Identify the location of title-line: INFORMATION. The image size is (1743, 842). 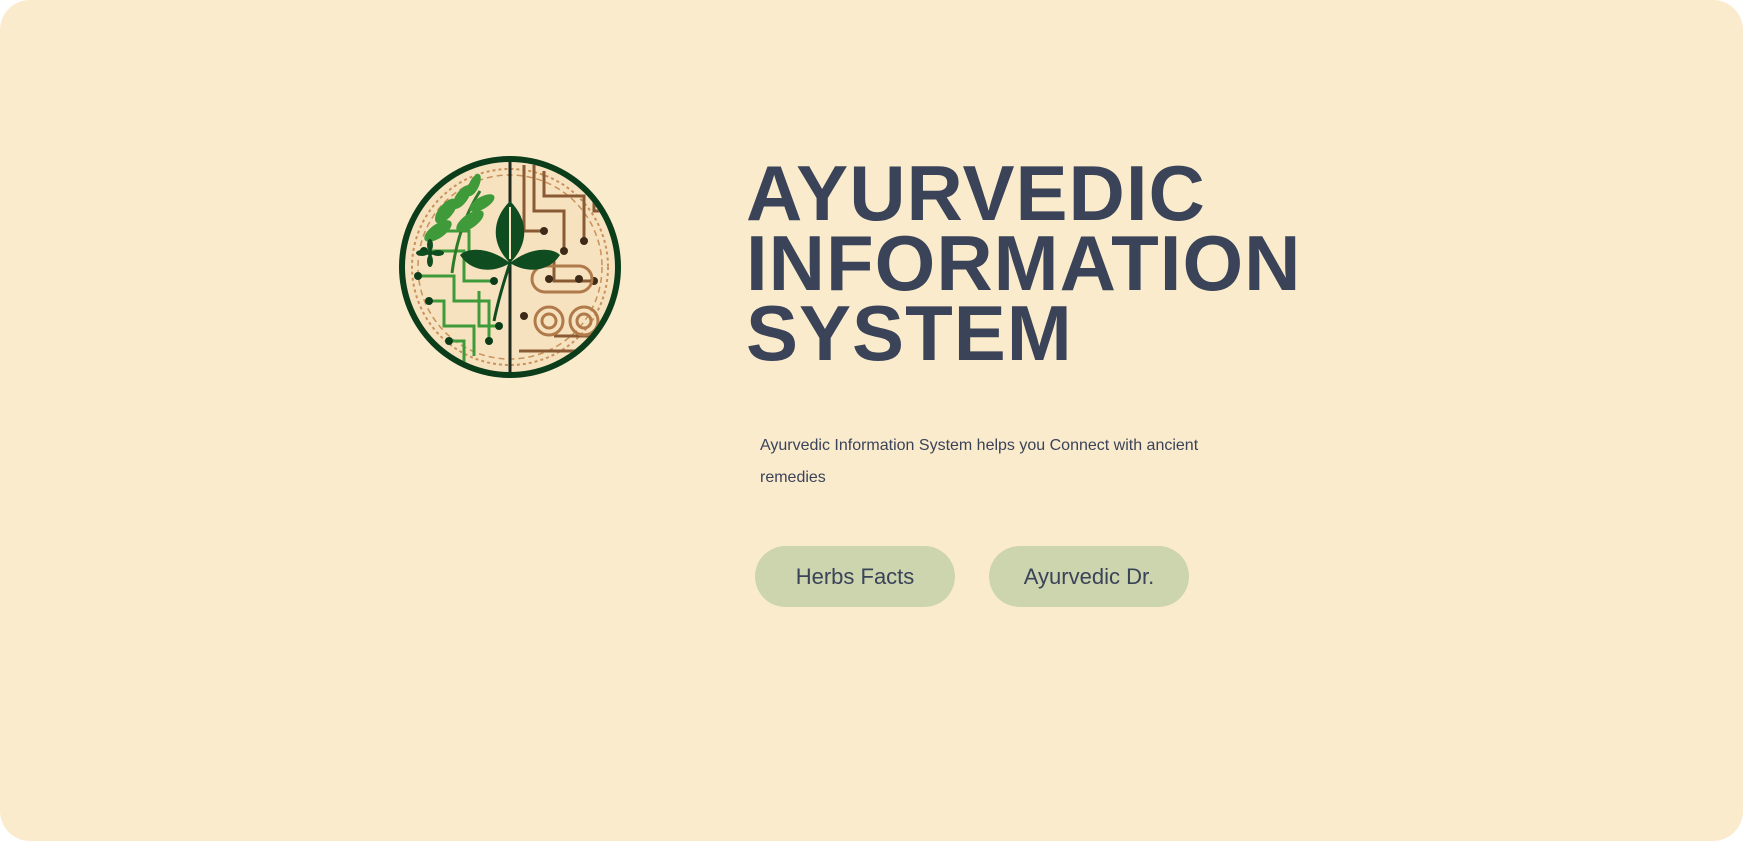
(1024, 263).